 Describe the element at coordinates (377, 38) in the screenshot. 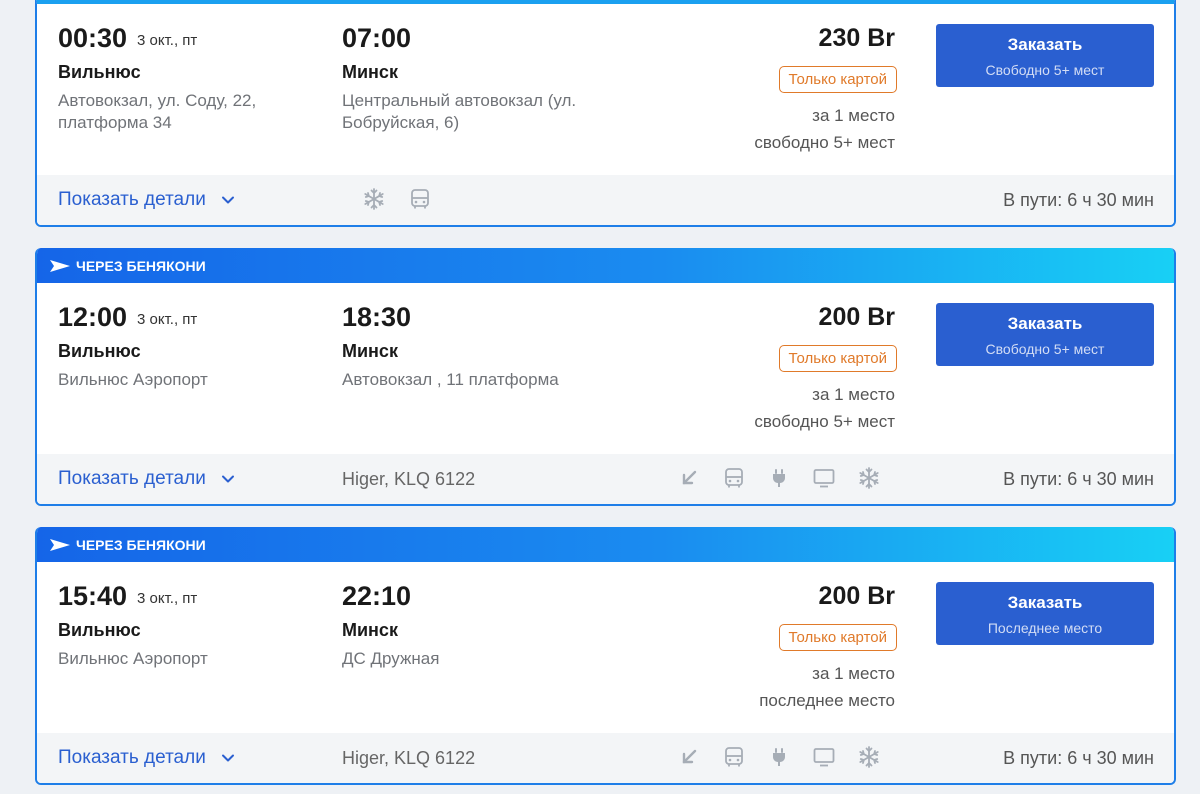

I see `arrival-time: 07:00` at that location.